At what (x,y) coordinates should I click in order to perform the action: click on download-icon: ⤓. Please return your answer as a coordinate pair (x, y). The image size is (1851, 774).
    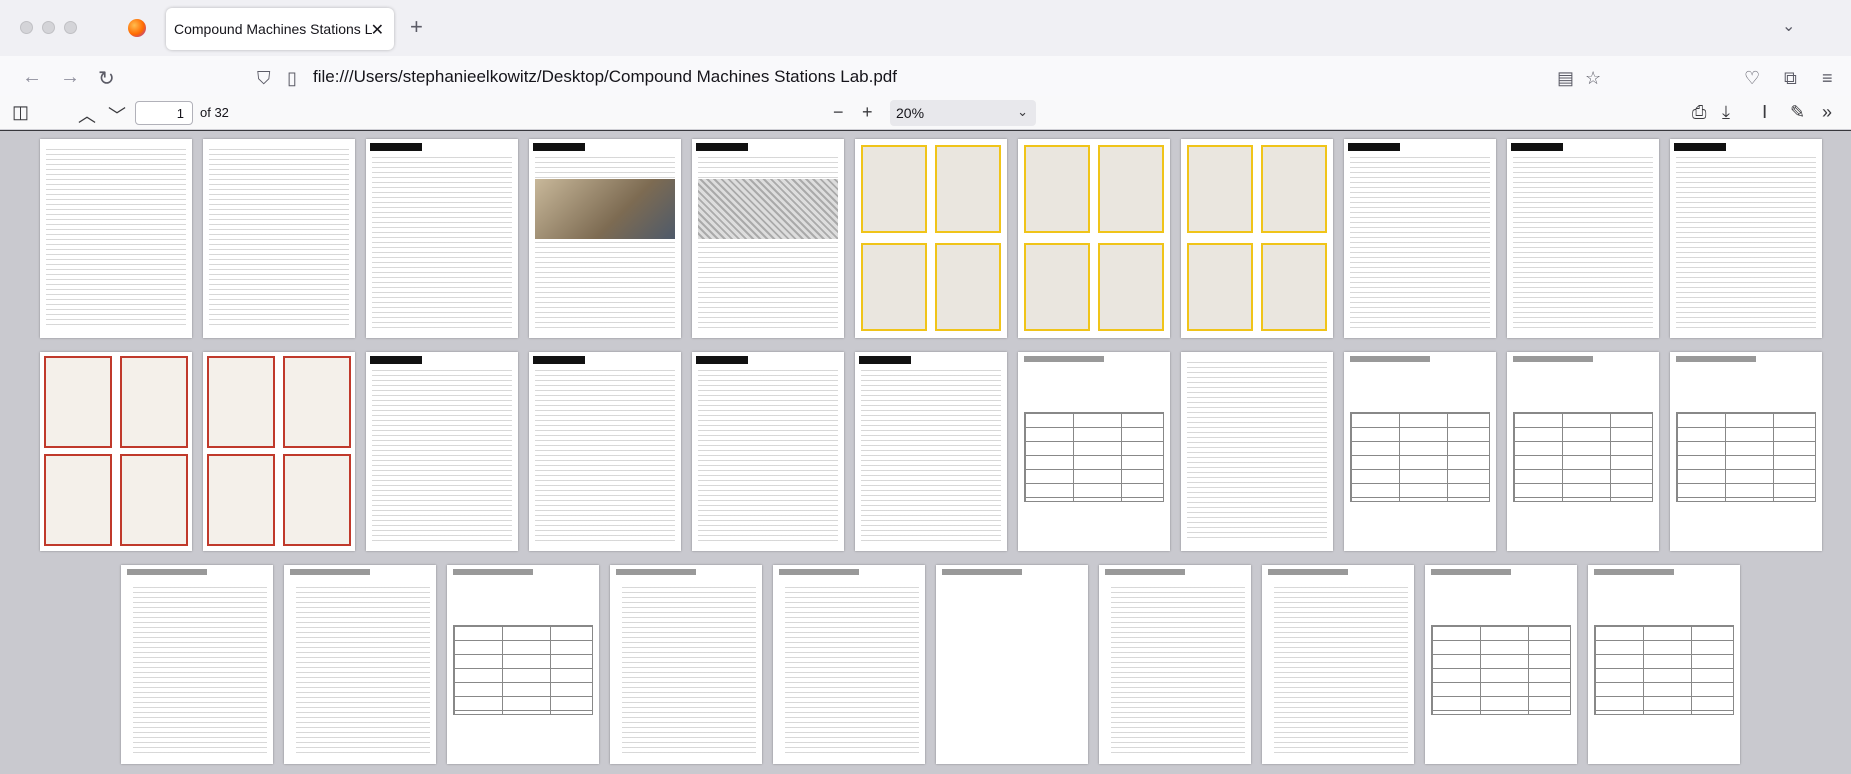
    Looking at the image, I should click on (1726, 112).